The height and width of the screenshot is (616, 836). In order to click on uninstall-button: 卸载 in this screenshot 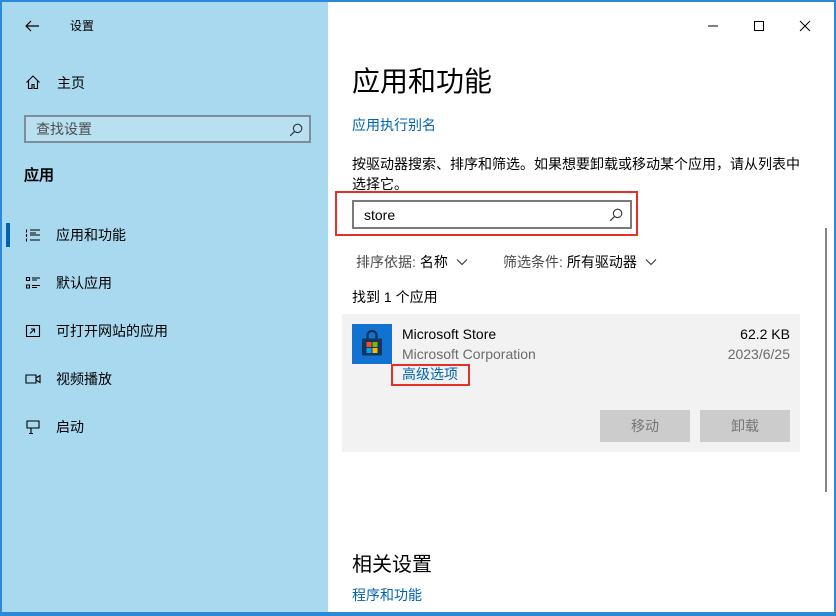, I will do `click(745, 426)`.